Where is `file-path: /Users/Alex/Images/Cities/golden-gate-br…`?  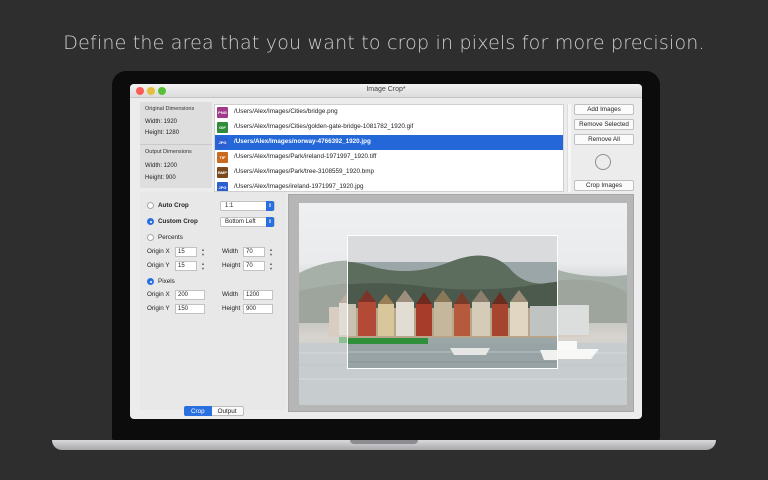 file-path: /Users/Alex/Images/Cities/golden-gate-br… is located at coordinates (324, 126).